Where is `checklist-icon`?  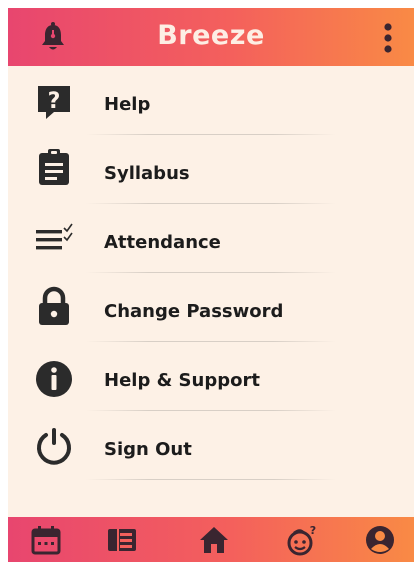
checklist-icon is located at coordinates (54, 236).